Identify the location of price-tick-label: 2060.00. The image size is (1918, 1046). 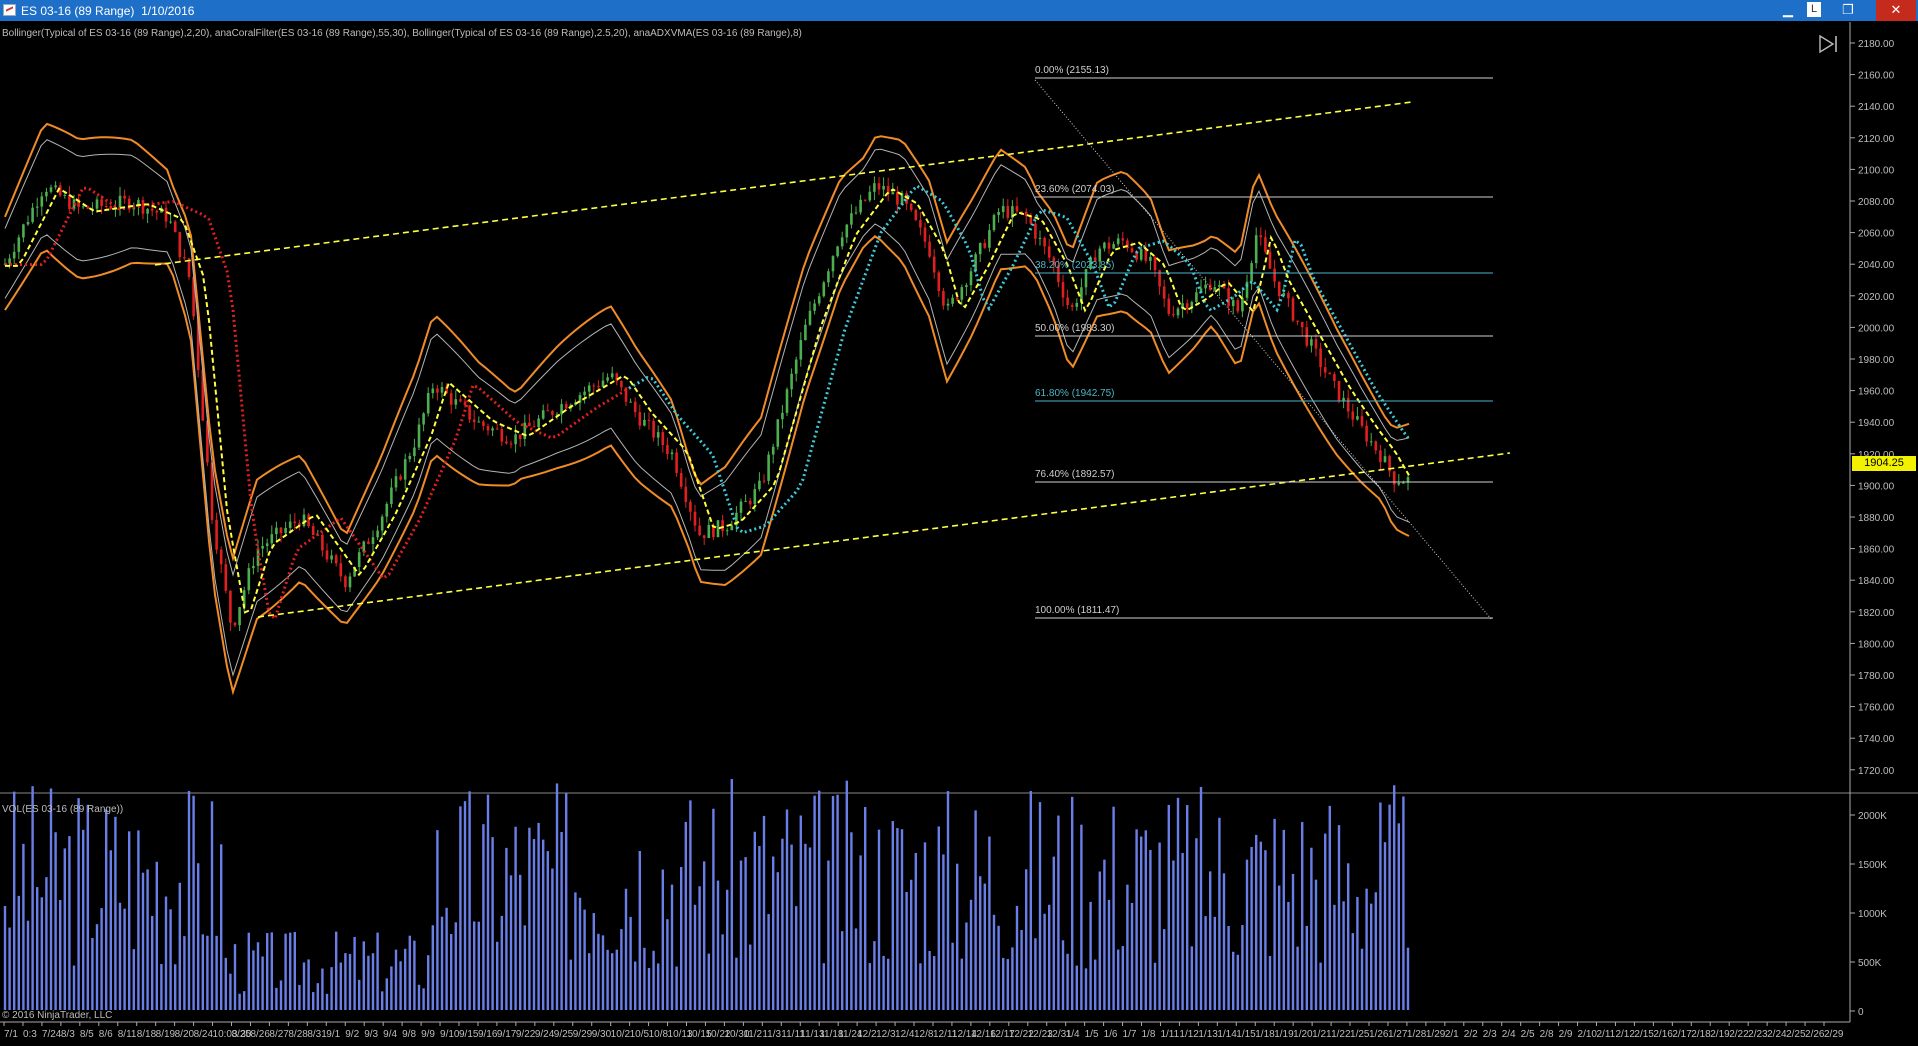
(1876, 234).